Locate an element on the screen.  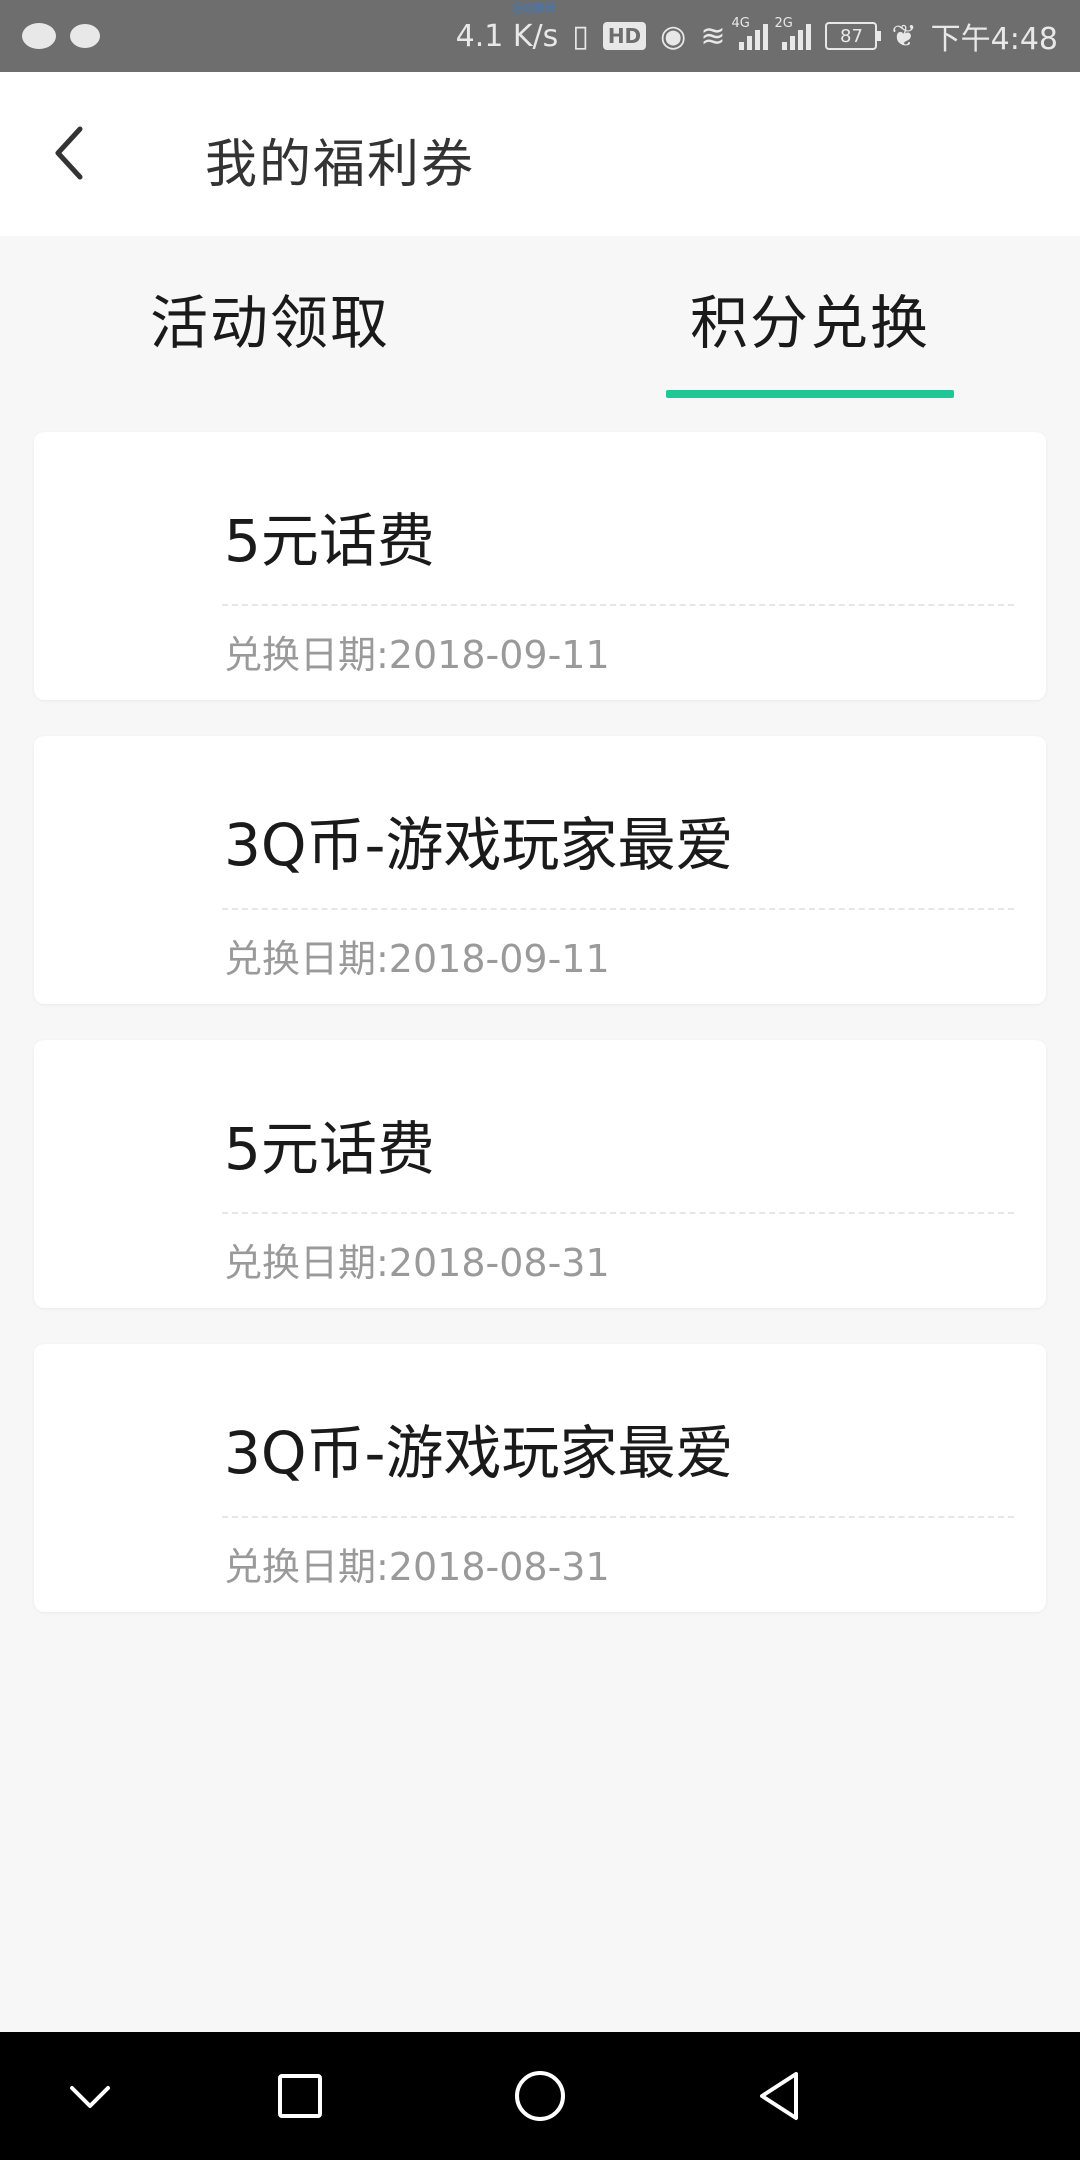
status-left is located at coordinates (61, 36).